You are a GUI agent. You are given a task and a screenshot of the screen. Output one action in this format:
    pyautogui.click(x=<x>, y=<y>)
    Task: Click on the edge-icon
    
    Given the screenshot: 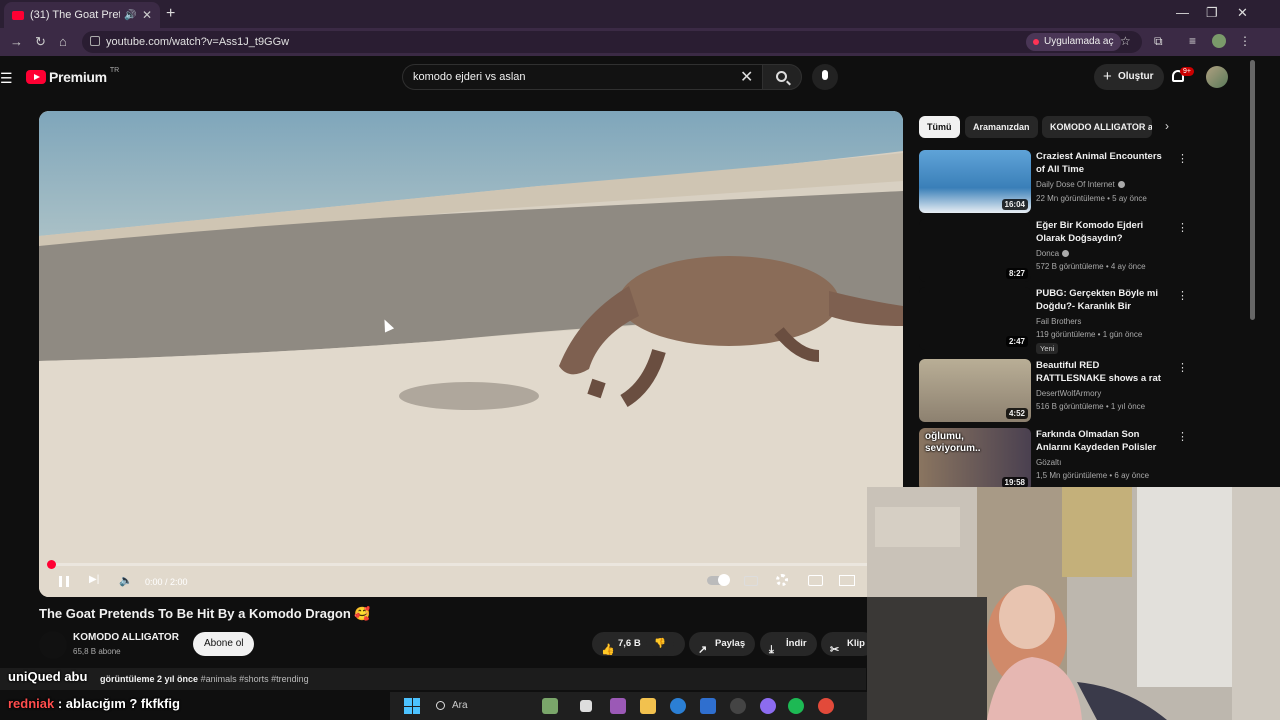 What is the action you would take?
    pyautogui.click(x=678, y=706)
    